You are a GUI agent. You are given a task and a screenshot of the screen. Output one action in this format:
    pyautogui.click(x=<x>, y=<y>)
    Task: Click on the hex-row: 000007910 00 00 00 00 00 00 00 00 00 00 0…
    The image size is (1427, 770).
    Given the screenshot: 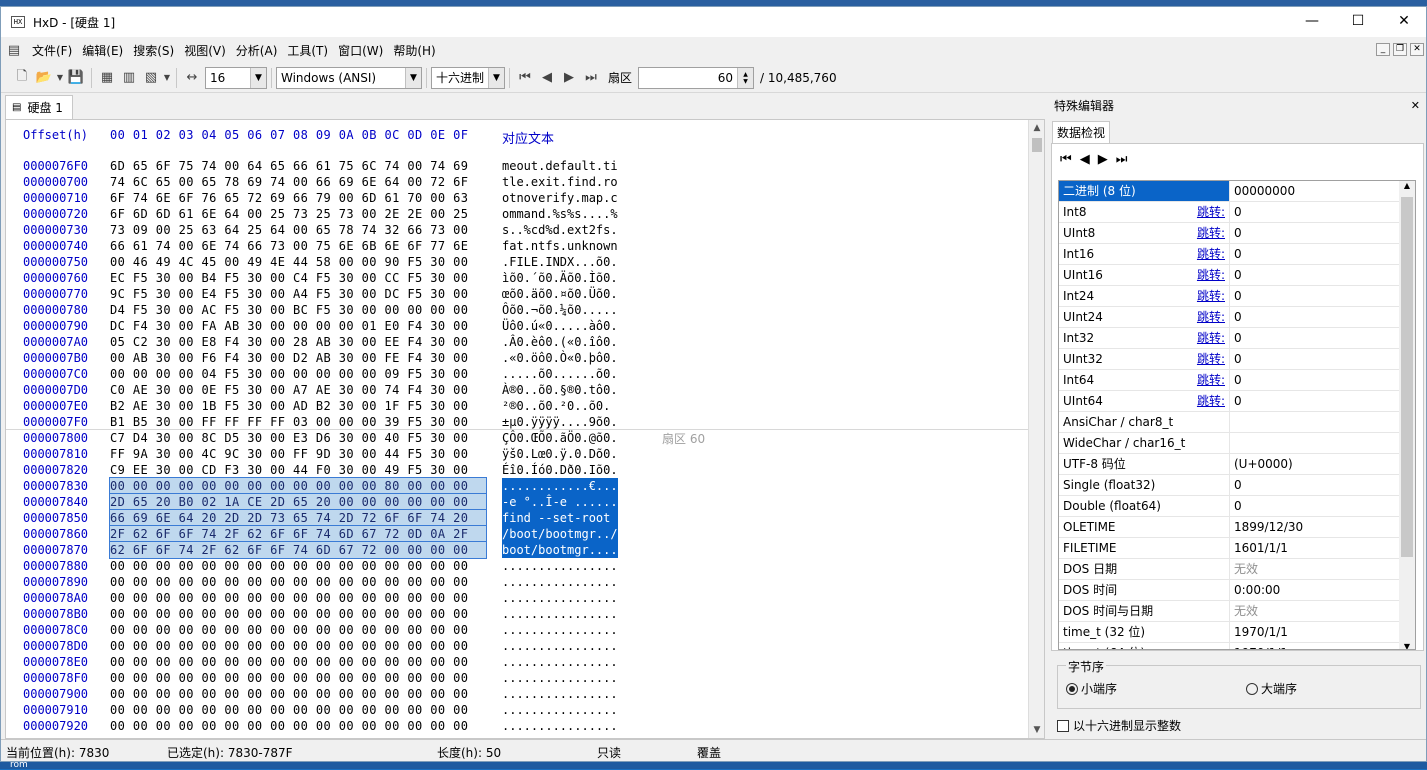 What is the action you would take?
    pyautogui.click(x=516, y=710)
    